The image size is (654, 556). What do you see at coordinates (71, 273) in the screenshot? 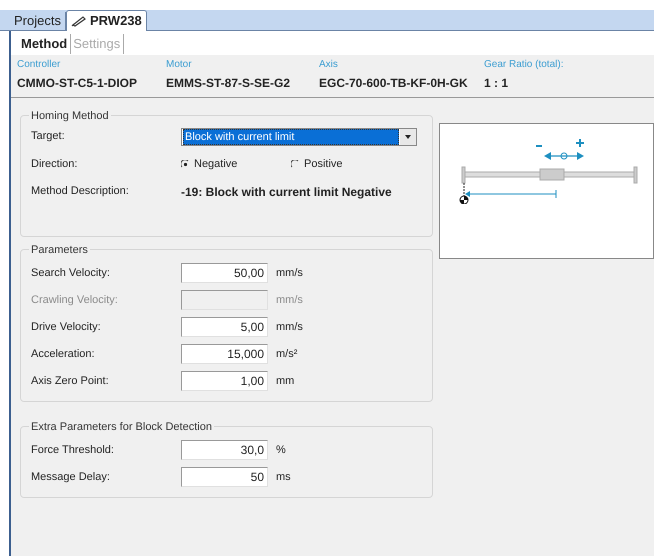
I see `field-label: Search Velocity:` at bounding box center [71, 273].